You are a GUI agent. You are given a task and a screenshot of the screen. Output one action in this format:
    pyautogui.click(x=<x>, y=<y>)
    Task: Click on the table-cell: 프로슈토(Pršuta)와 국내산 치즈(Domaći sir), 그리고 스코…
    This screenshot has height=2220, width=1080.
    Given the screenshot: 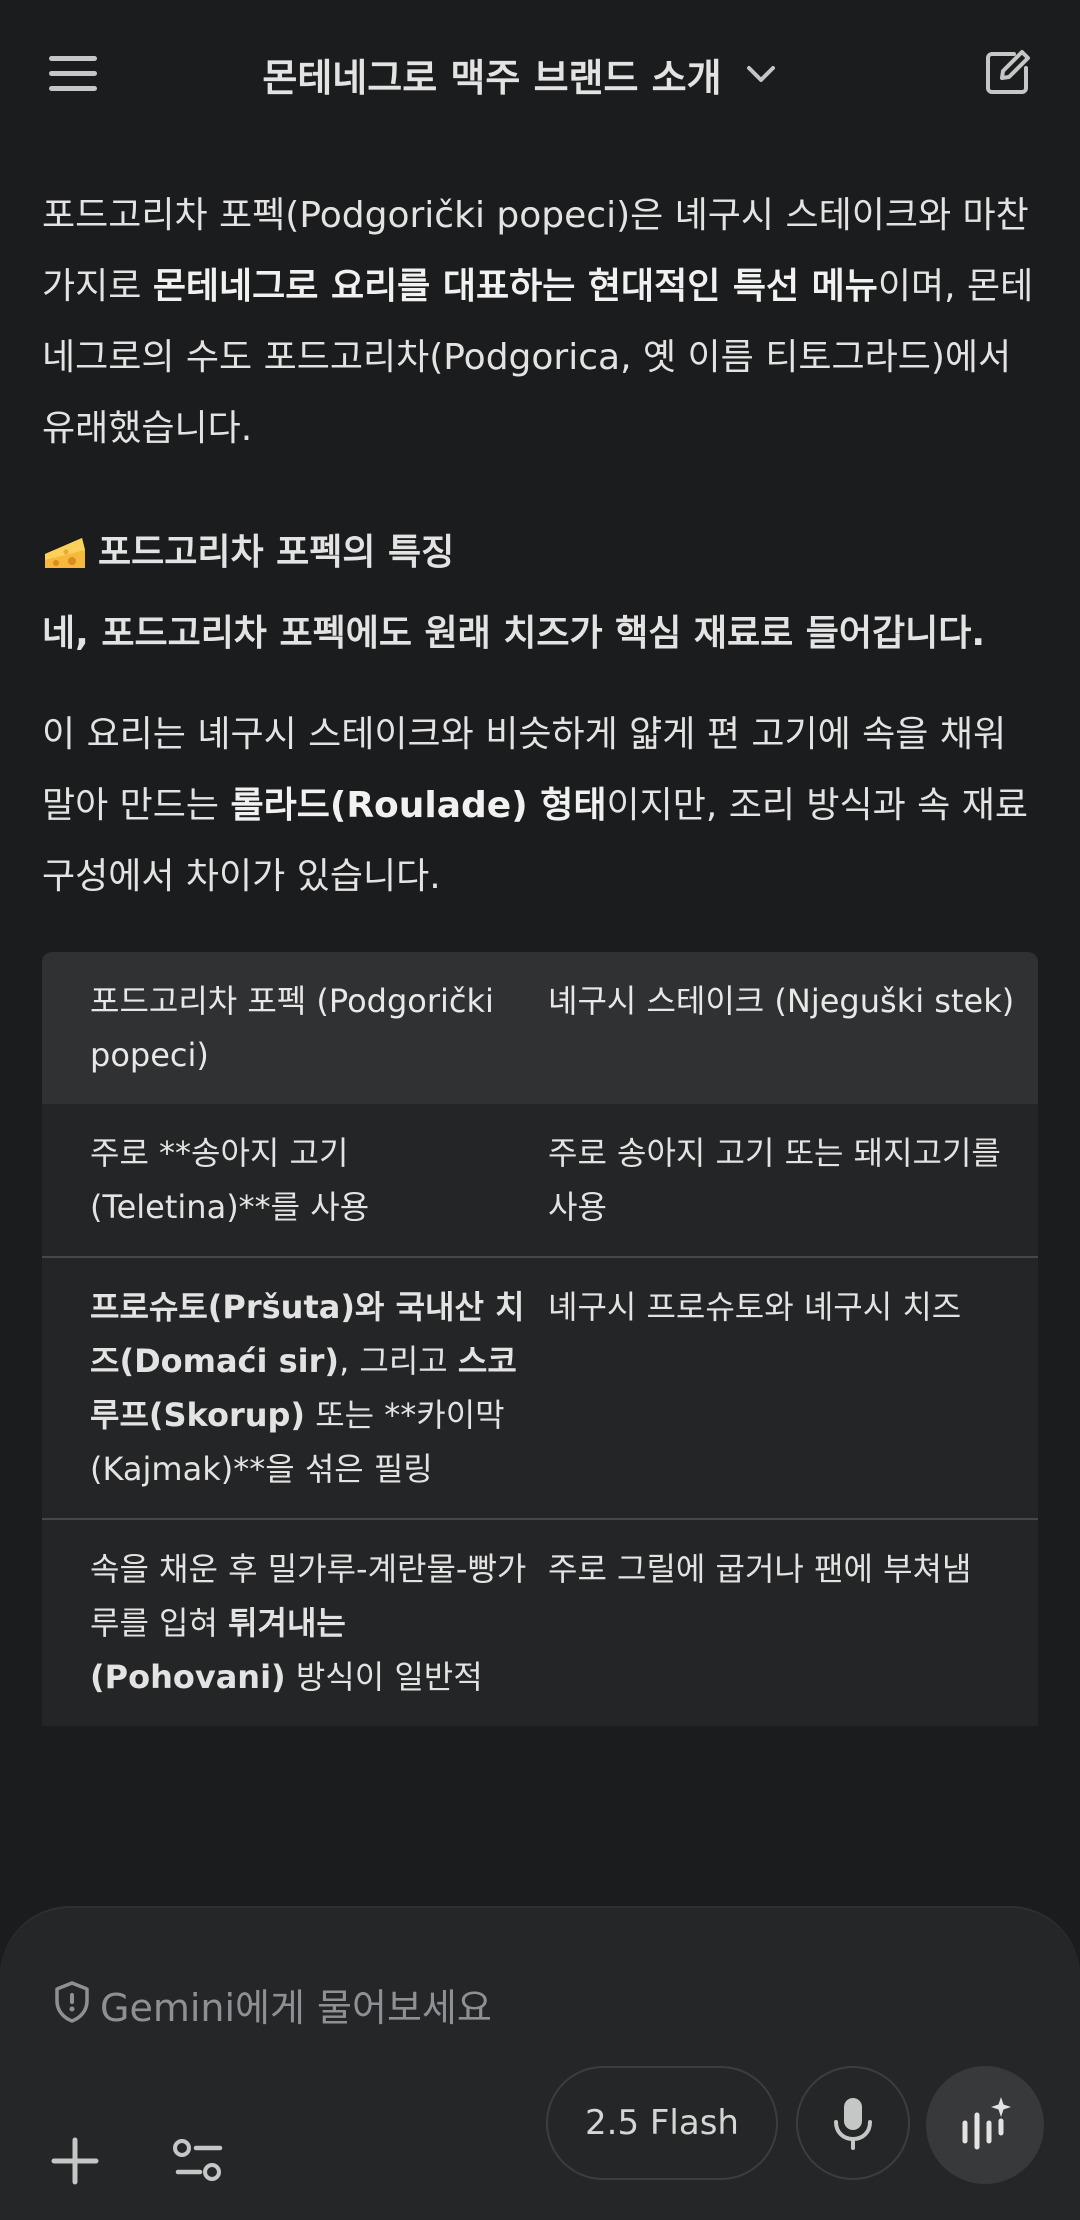 What is the action you would take?
    pyautogui.click(x=295, y=1388)
    